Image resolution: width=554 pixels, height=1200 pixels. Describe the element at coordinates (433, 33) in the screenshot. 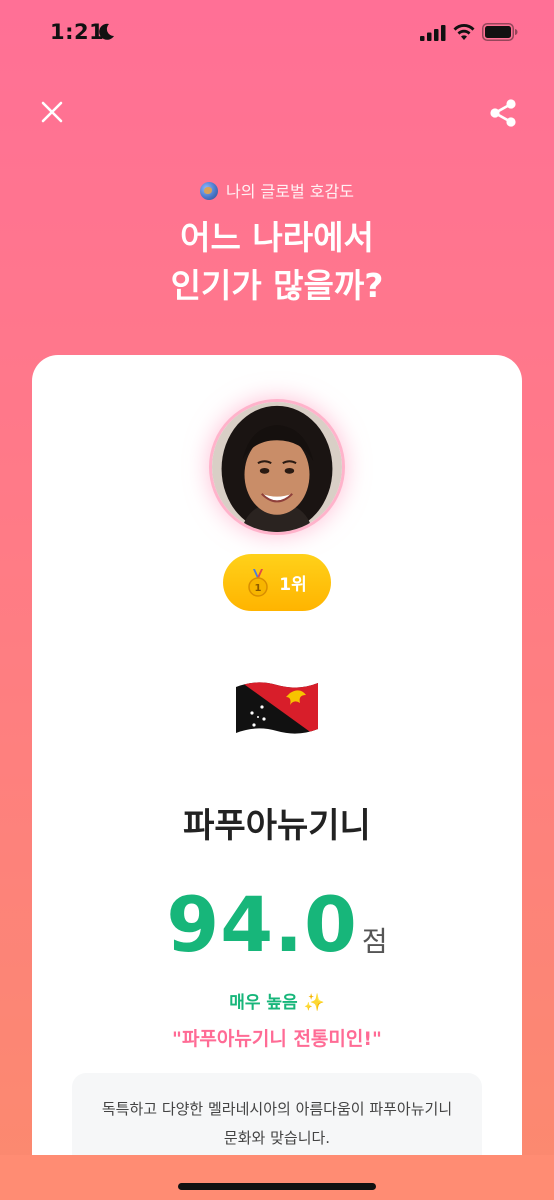

I see `cellular-signal-icon` at that location.